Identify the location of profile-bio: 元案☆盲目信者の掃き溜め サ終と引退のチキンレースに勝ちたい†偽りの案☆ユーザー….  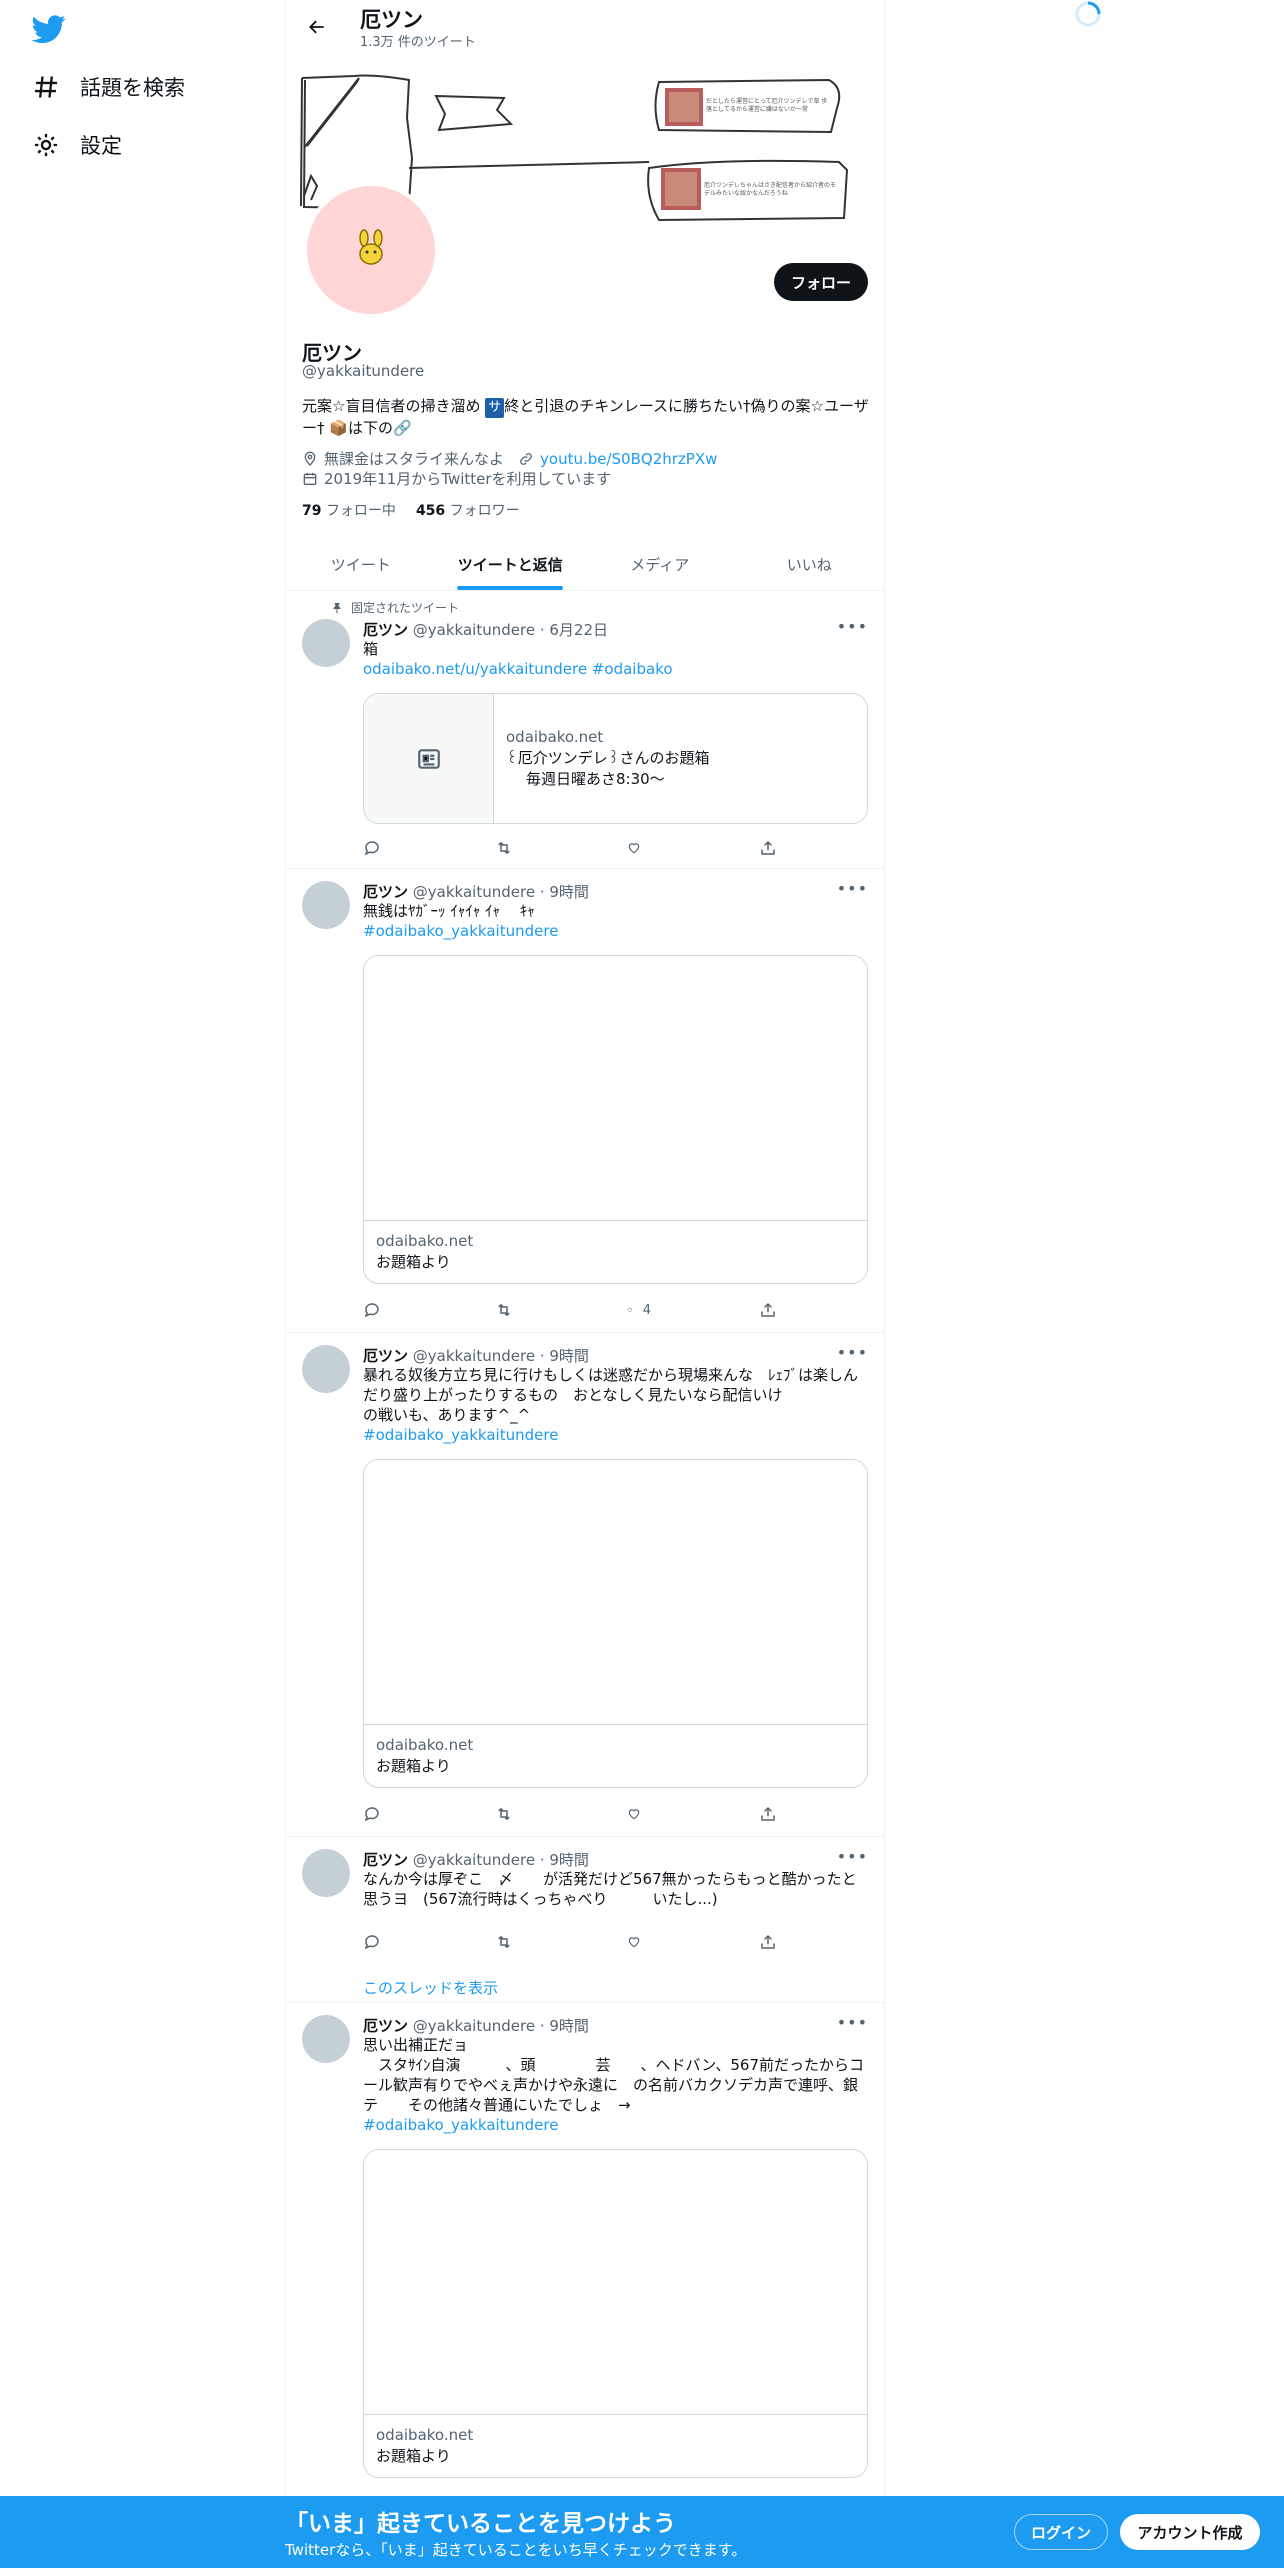
(587, 417).